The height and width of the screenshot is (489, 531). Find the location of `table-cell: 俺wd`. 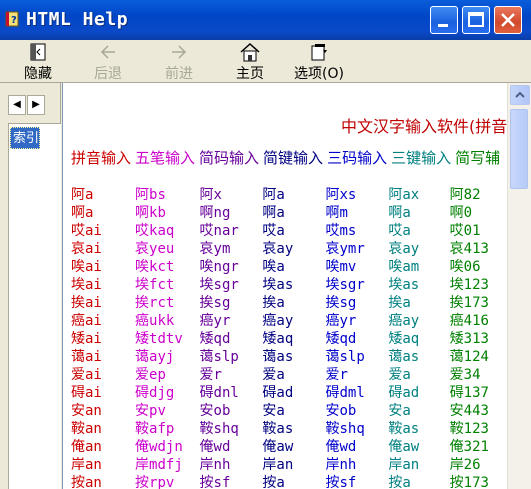

table-cell: 俺wd is located at coordinates (341, 447).